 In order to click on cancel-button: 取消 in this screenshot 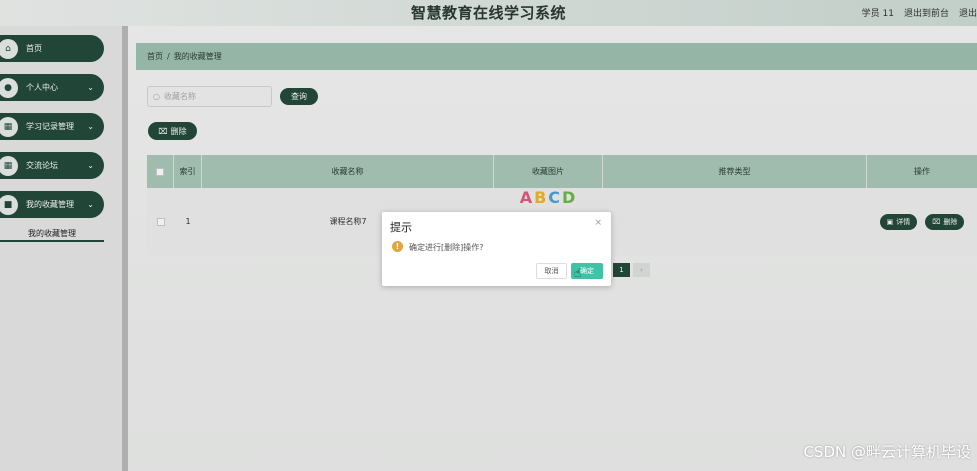, I will do `click(551, 271)`.